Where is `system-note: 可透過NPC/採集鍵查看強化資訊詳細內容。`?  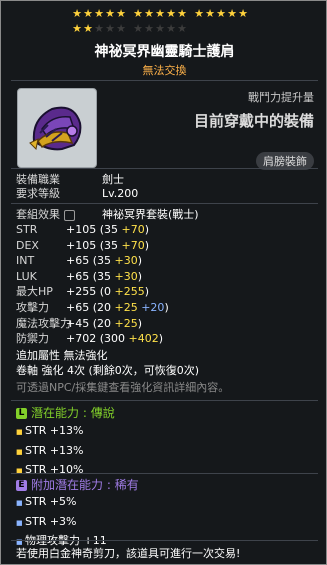 system-note: 可透過NPC/採集鍵查看強化資訊詳細內容。 is located at coordinates (123, 387).